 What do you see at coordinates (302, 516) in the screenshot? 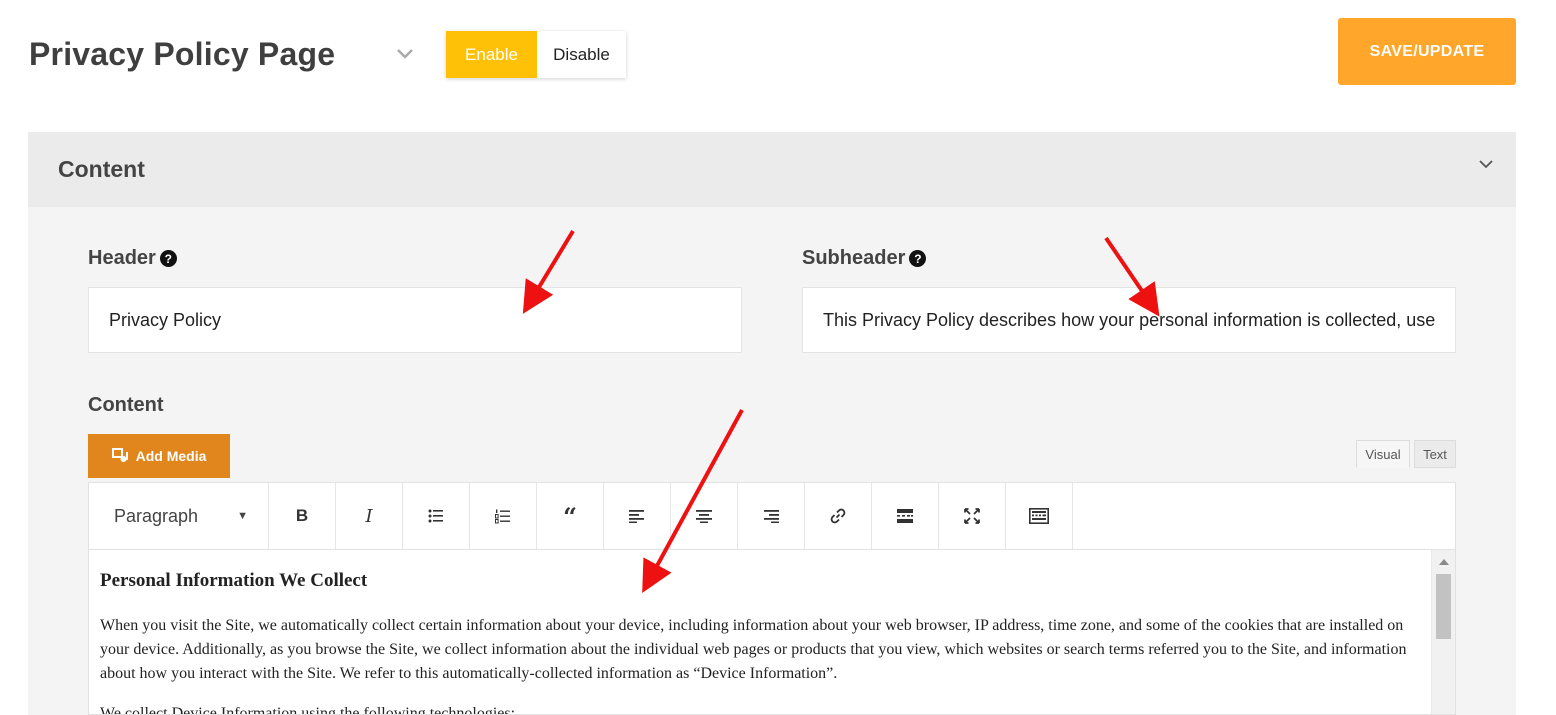
I see `bold-button: B` at bounding box center [302, 516].